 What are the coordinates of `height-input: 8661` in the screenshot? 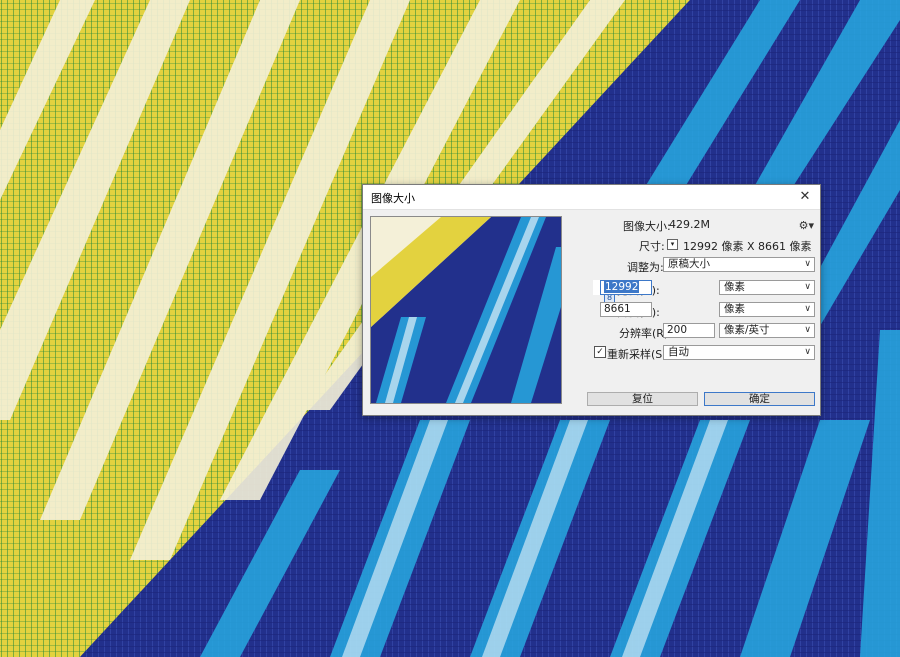 It's located at (626, 309).